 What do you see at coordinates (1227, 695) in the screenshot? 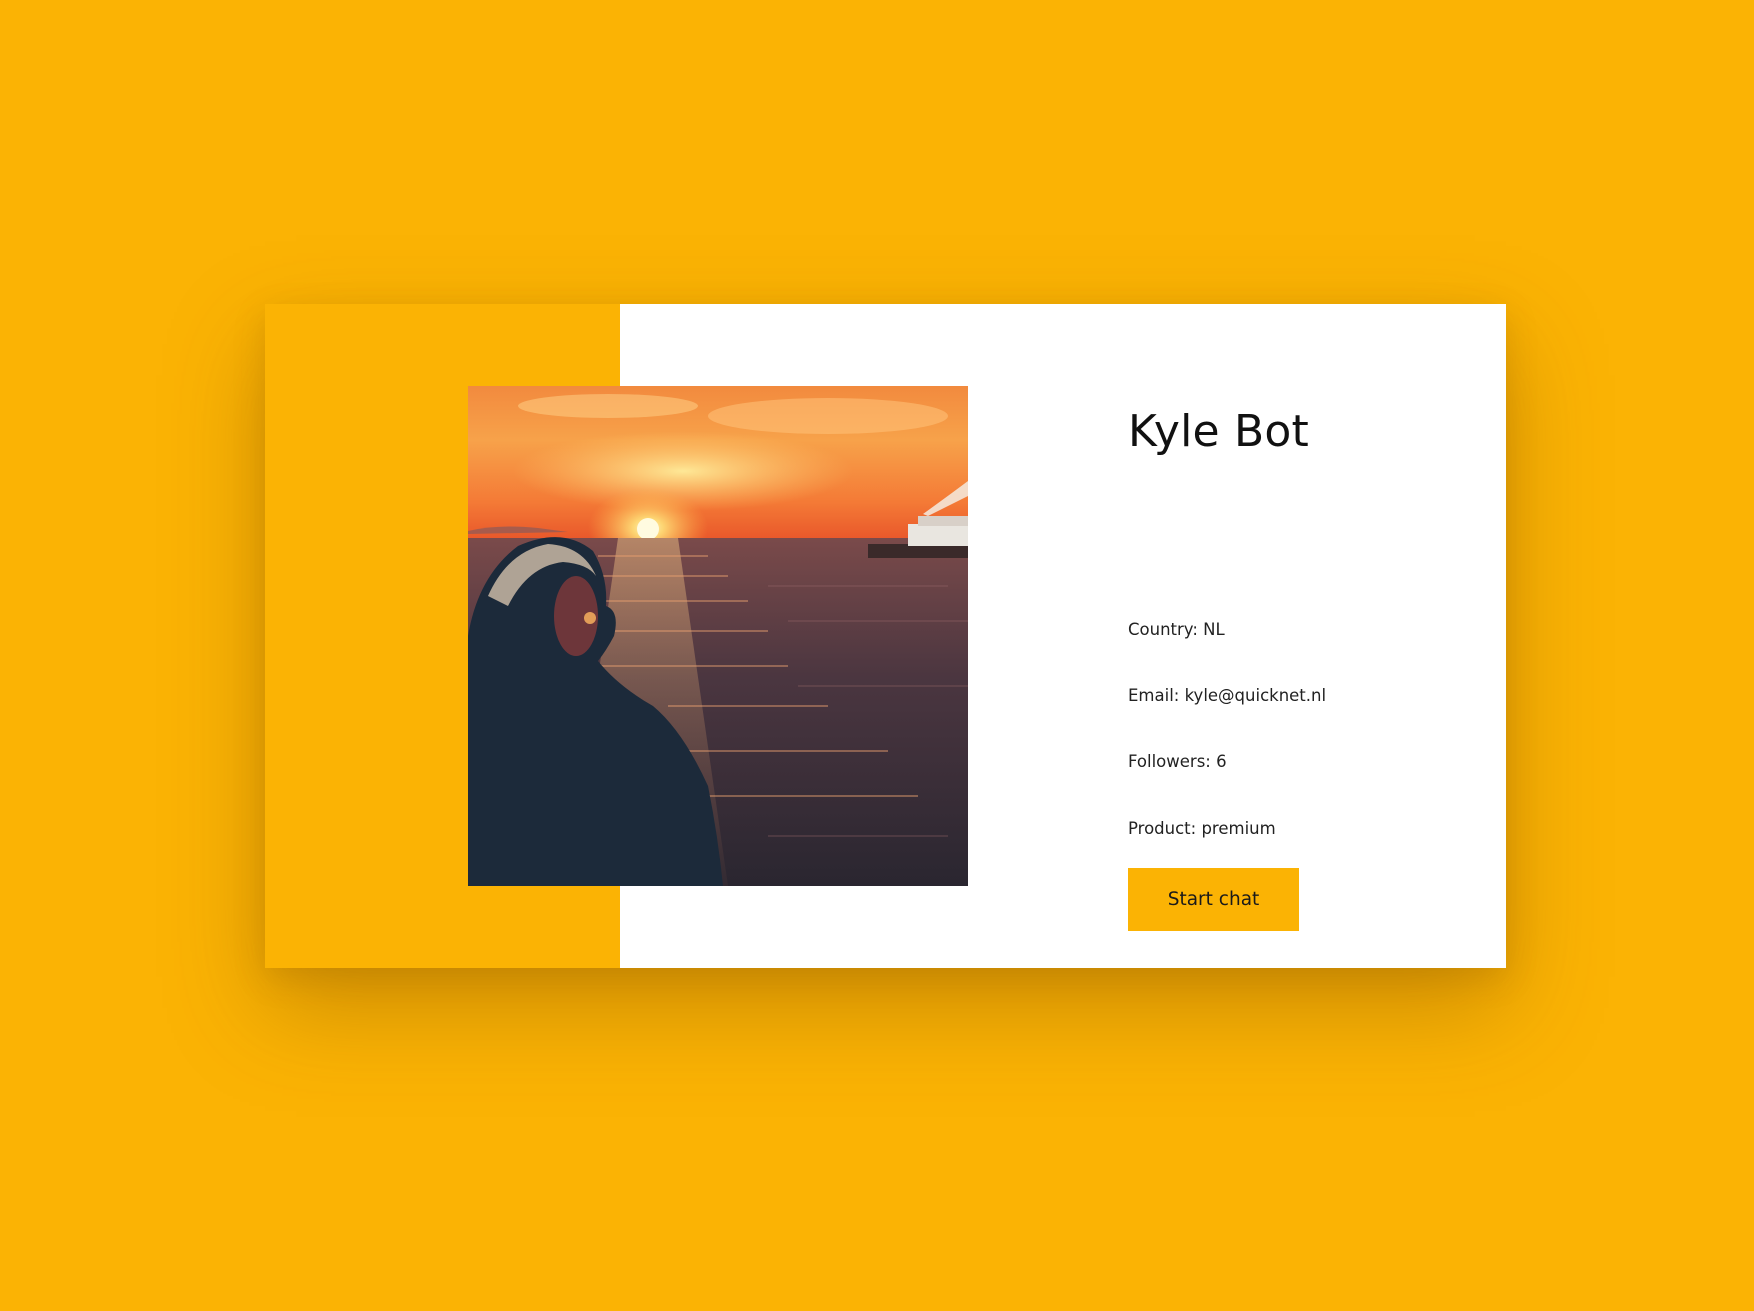
I see `profile-email: Email: kyle@quicknet.nl` at bounding box center [1227, 695].